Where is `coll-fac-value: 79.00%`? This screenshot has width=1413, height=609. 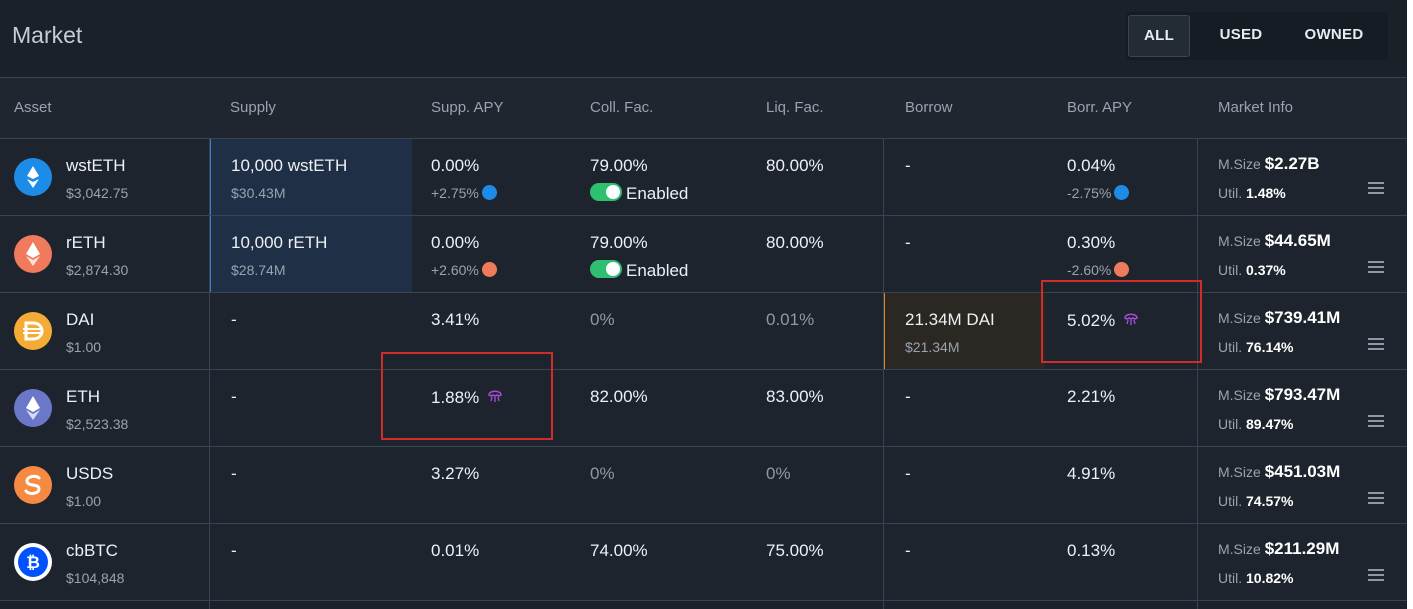
coll-fac-value: 79.00% is located at coordinates (619, 242).